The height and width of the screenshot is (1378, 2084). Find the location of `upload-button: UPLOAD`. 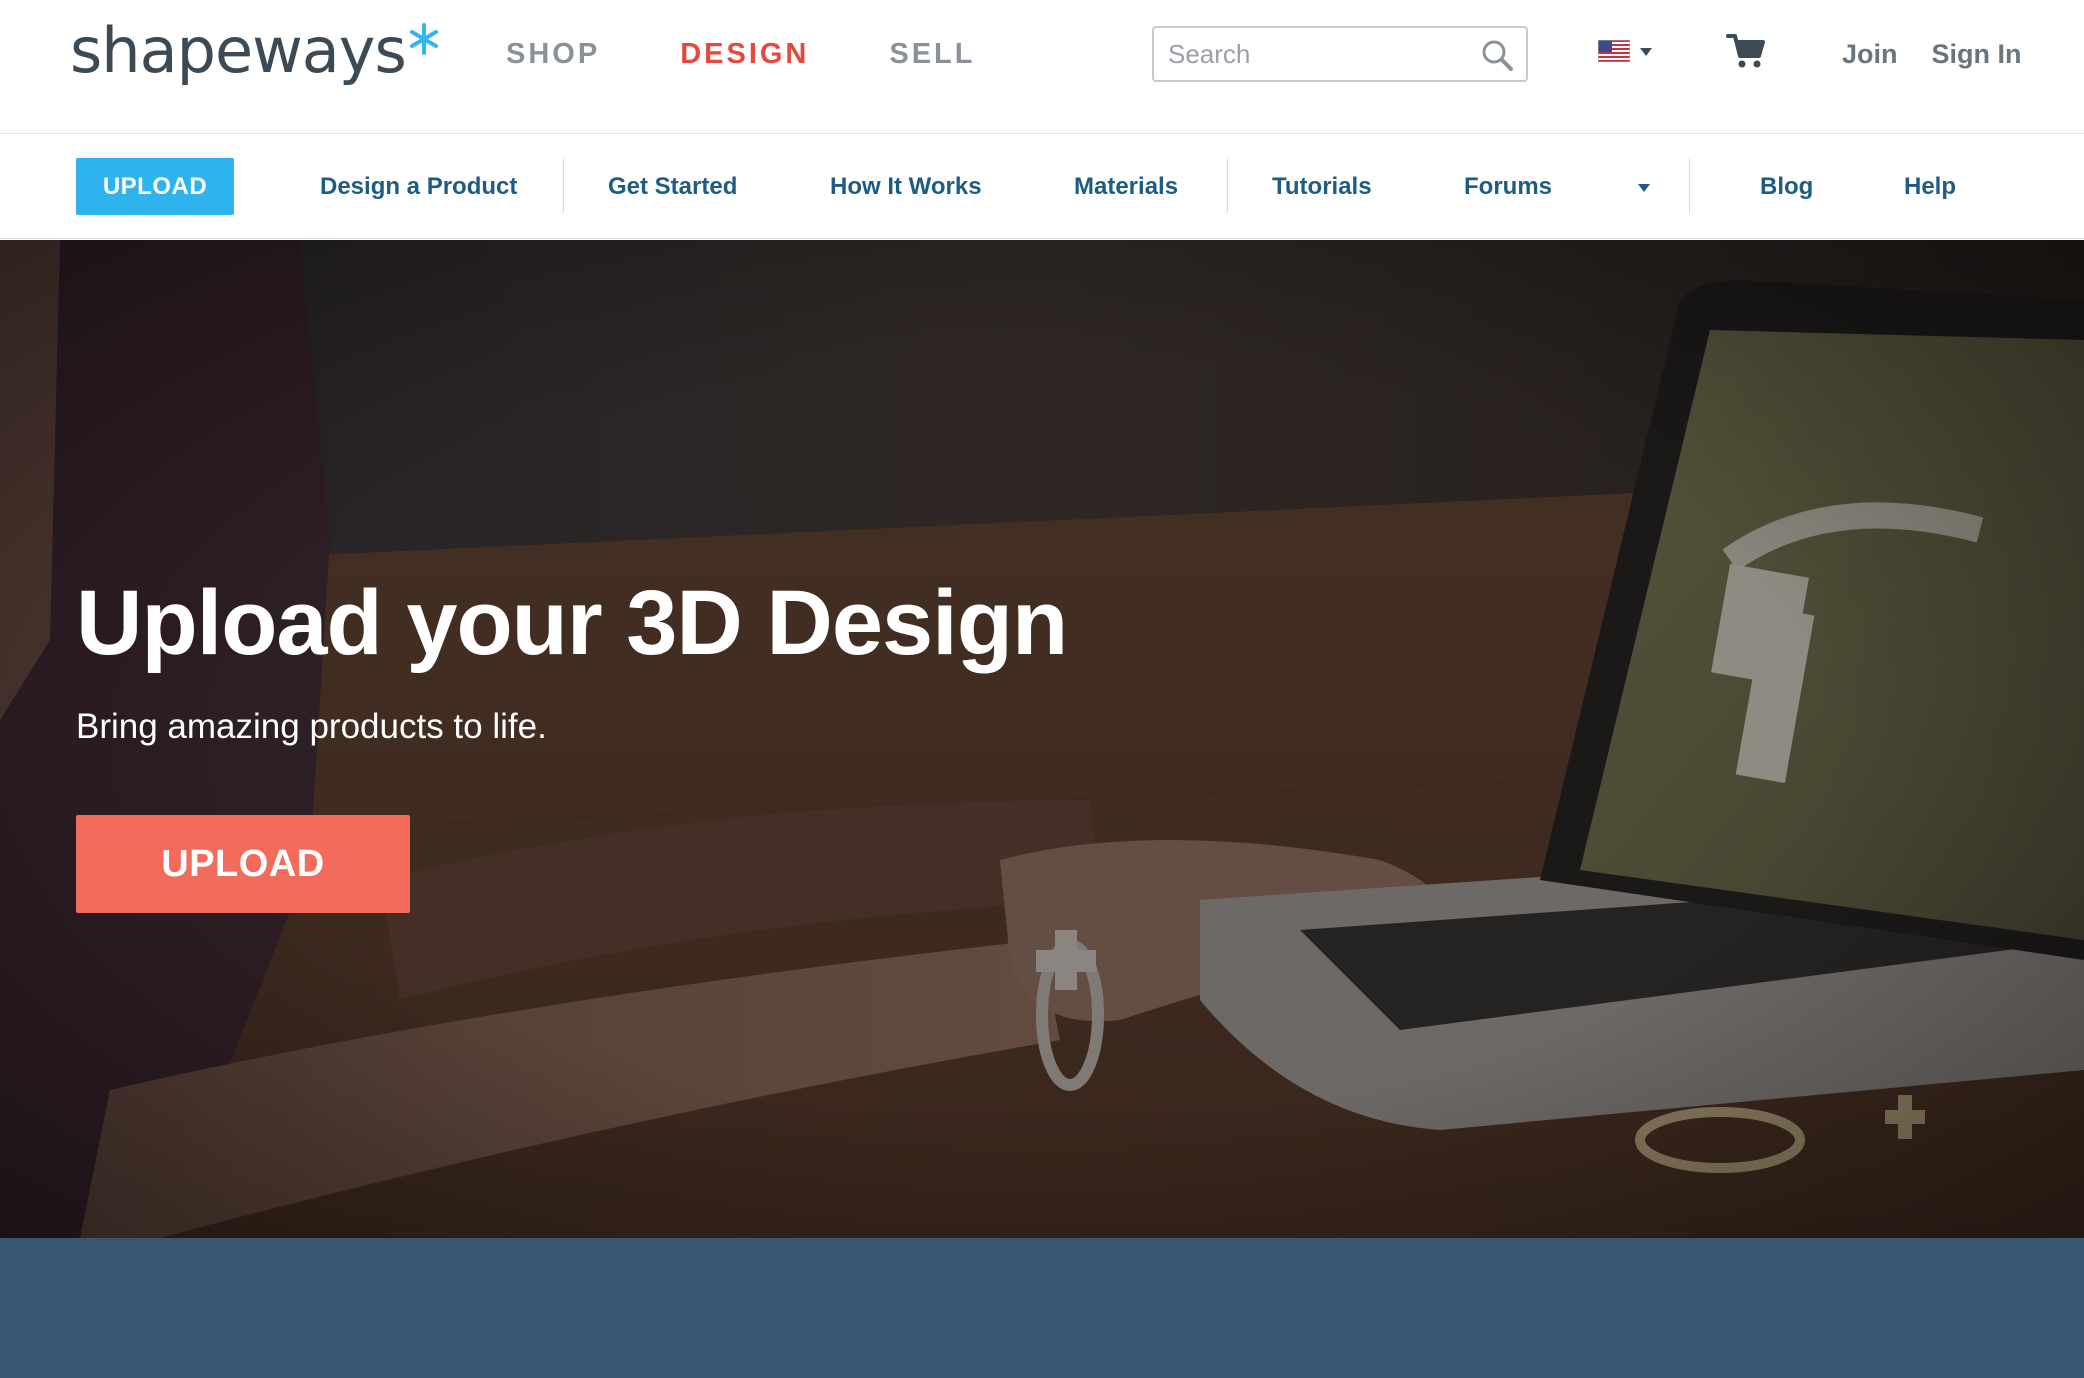

upload-button: UPLOAD is located at coordinates (155, 186).